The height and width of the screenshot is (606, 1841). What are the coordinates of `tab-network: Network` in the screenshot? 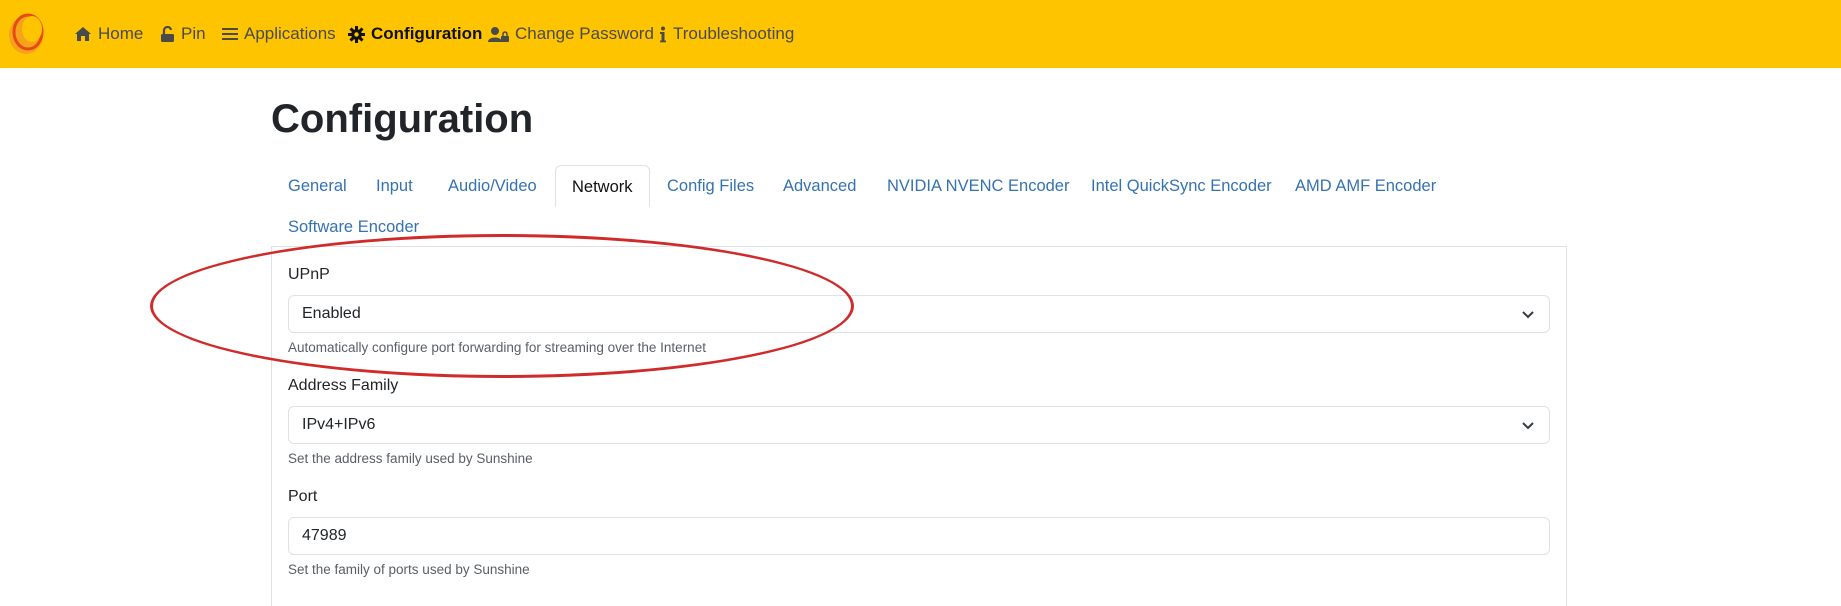 It's located at (602, 186).